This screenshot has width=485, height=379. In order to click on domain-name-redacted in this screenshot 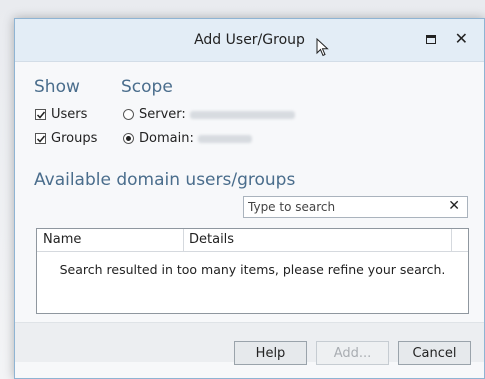, I will do `click(224, 138)`.